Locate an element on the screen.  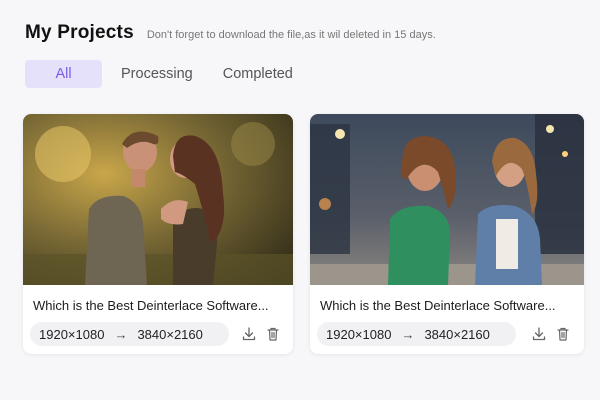
page-title: My Projects is located at coordinates (79, 32).